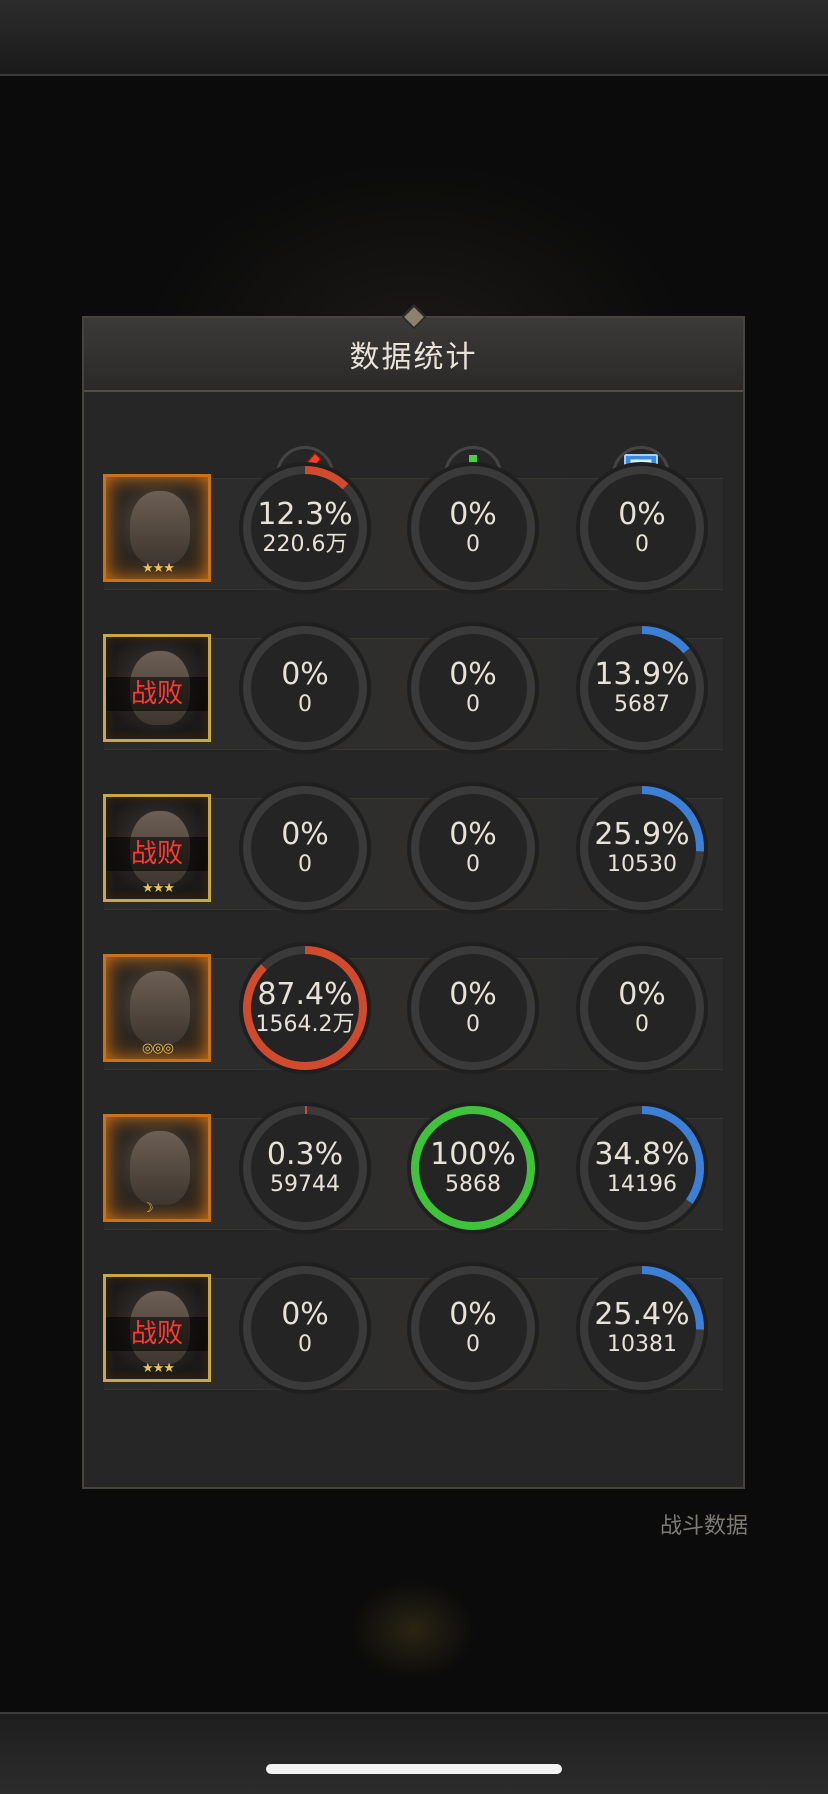 The height and width of the screenshot is (1794, 828). Describe the element at coordinates (642, 1184) in the screenshot. I see `stat-value: 14196` at that location.